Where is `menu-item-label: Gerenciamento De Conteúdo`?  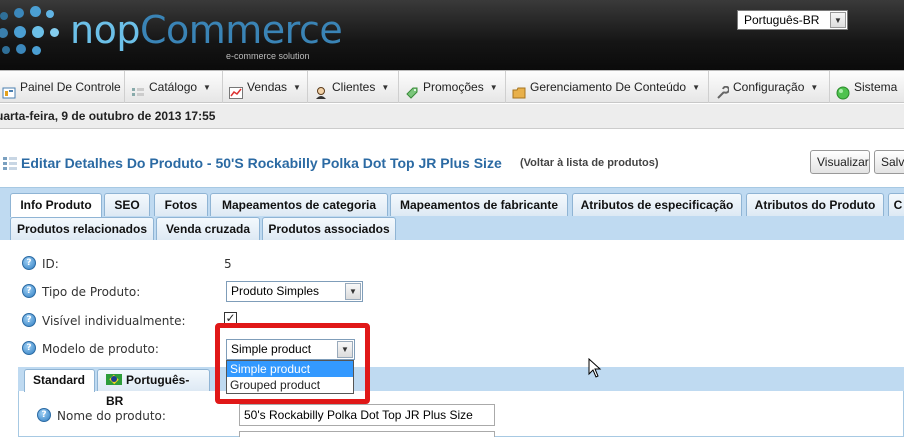 menu-item-label: Gerenciamento De Conteúdo is located at coordinates (608, 87).